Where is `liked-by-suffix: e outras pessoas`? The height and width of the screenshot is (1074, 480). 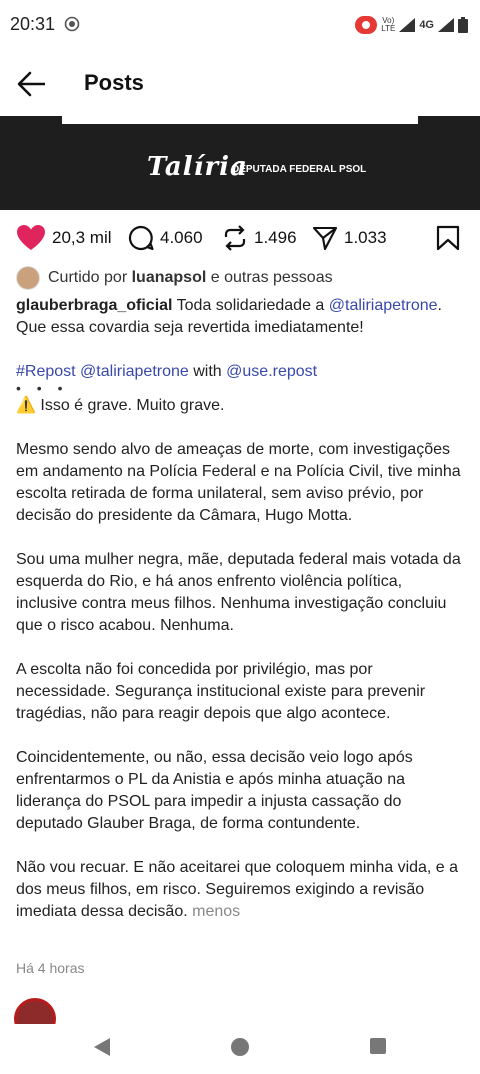
liked-by-suffix: e outras pessoas is located at coordinates (271, 277).